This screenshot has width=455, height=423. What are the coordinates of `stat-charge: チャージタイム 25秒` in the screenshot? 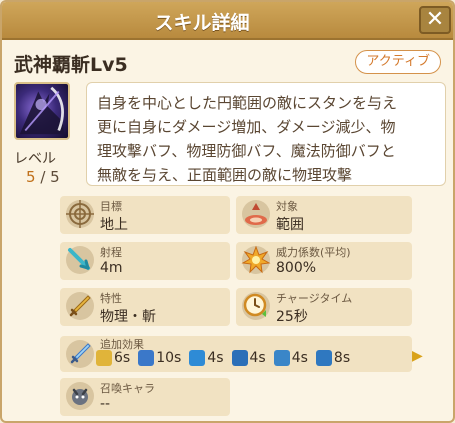 It's located at (324, 307).